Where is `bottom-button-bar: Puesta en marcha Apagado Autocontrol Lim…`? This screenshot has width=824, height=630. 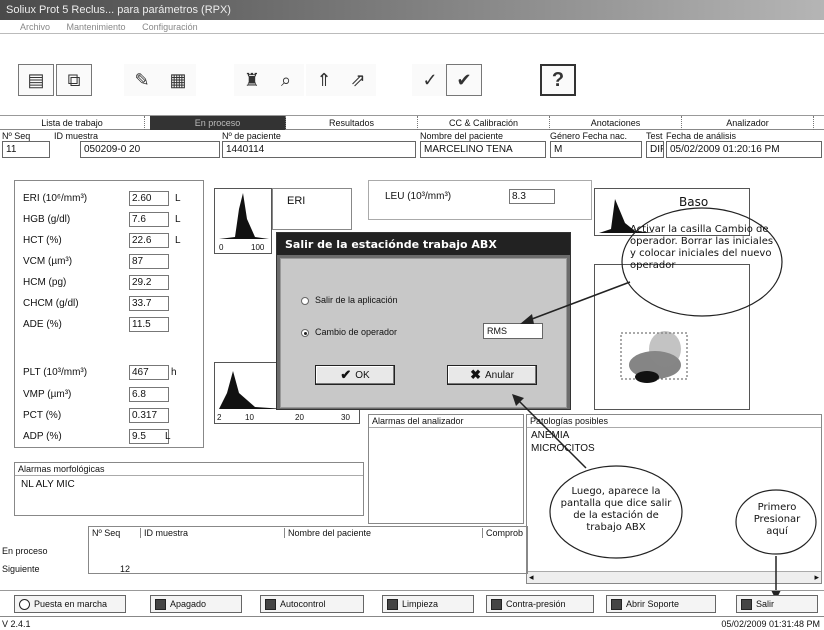 bottom-button-bar: Puesta en marcha Apagado Autocontrol Lim… is located at coordinates (412, 602).